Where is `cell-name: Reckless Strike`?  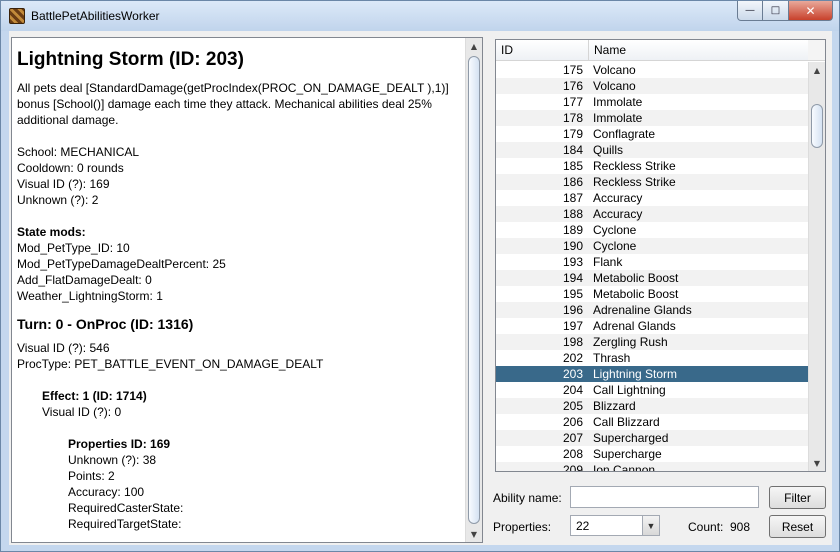
cell-name: Reckless Strike is located at coordinates (634, 166).